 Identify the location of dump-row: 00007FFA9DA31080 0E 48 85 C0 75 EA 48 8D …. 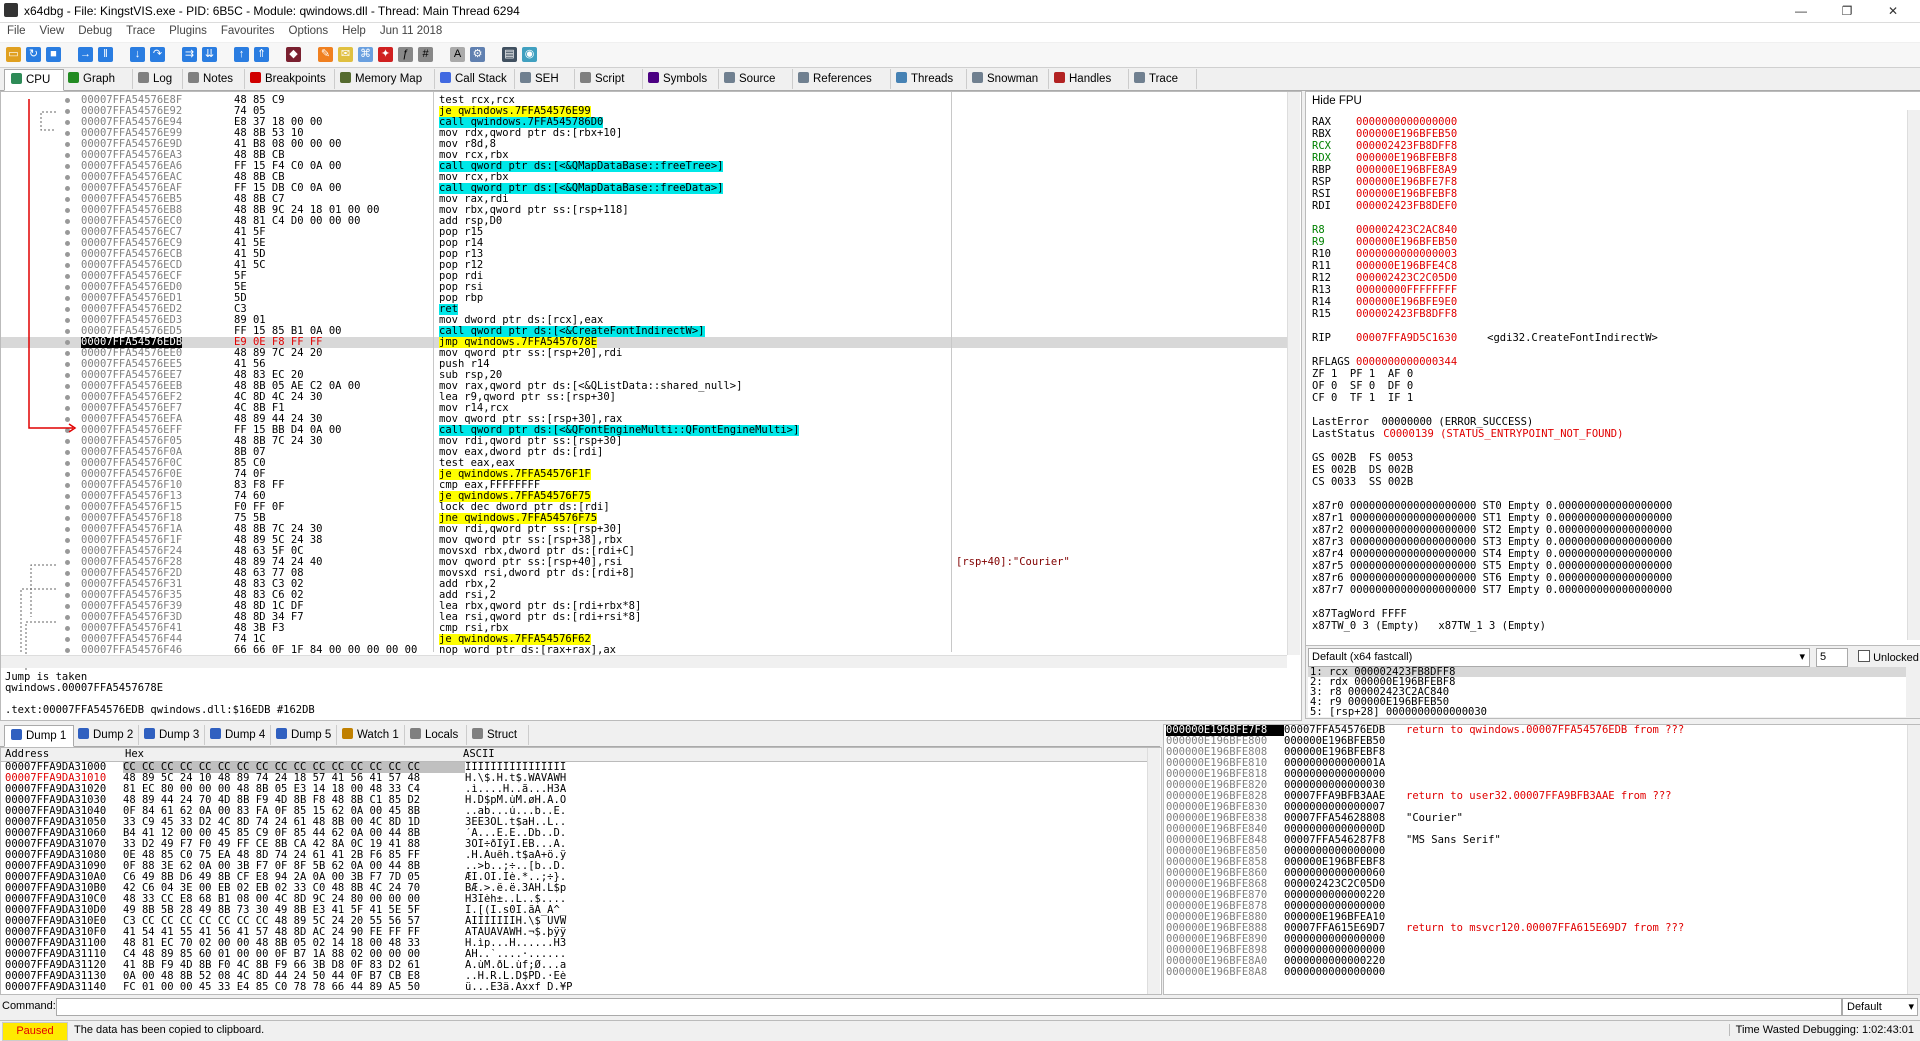
(575, 855).